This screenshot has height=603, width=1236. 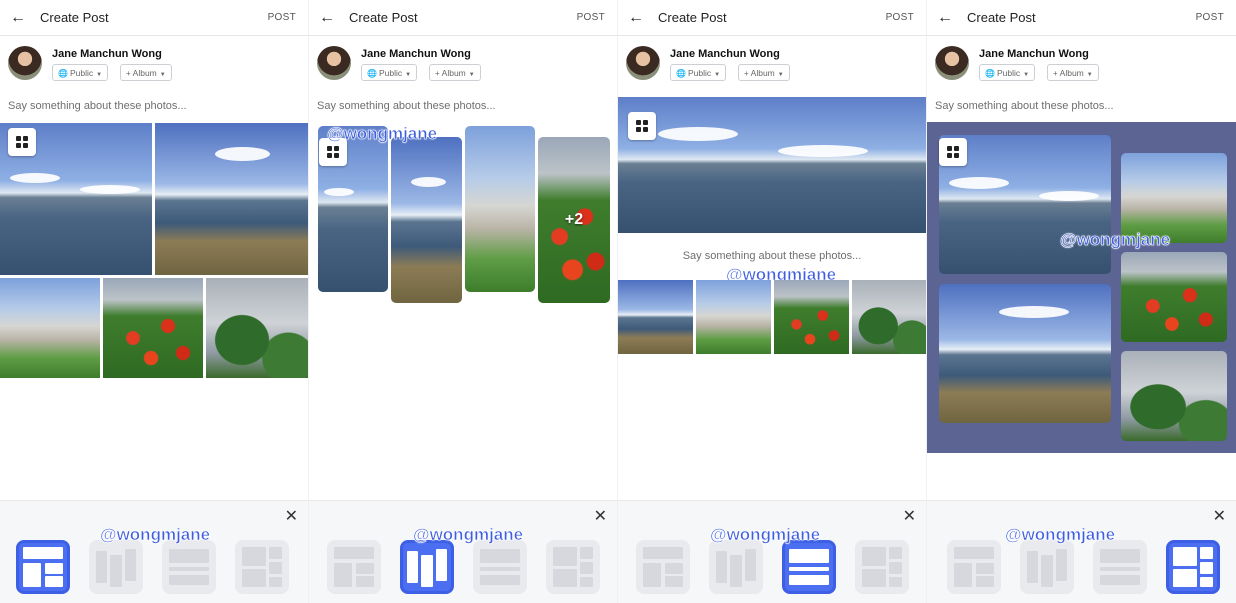 What do you see at coordinates (772, 165) in the screenshot?
I see `photo-banner-lake` at bounding box center [772, 165].